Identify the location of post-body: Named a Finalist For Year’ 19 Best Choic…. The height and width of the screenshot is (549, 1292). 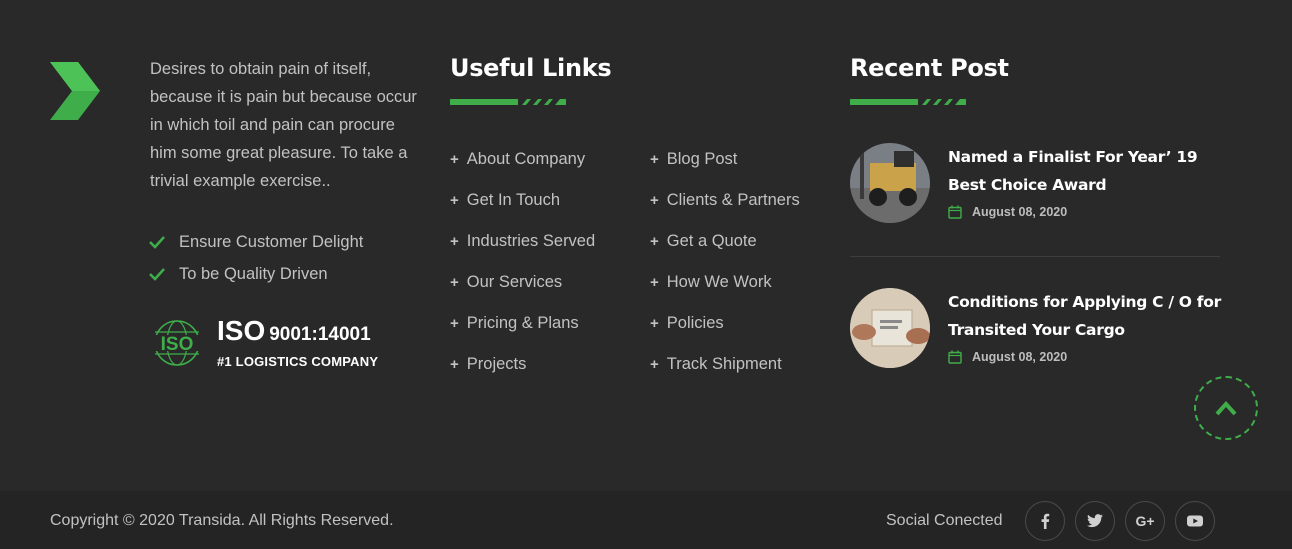
(1088, 183).